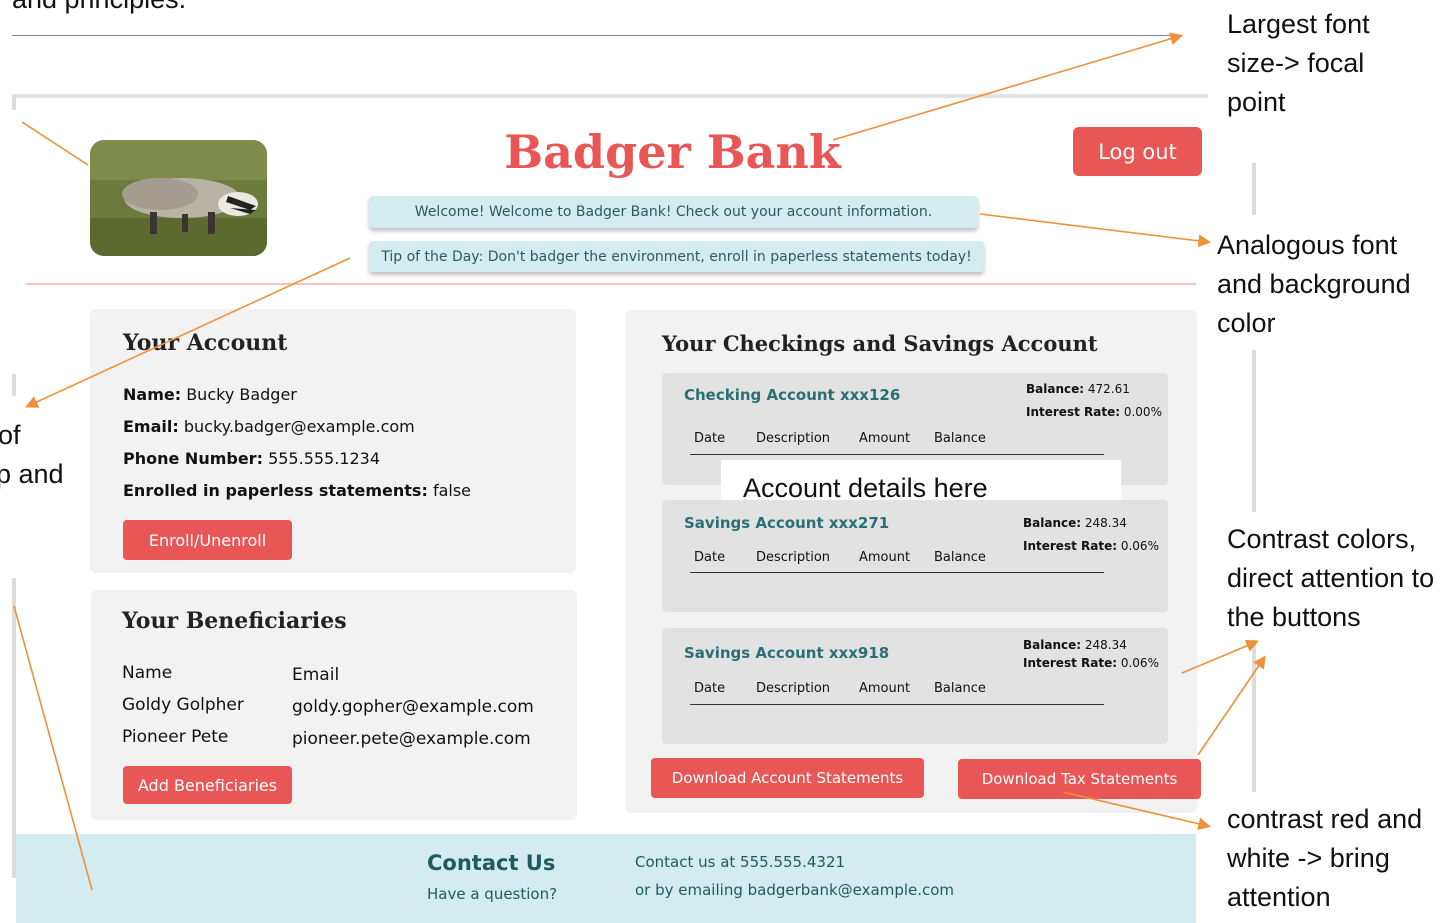 The width and height of the screenshot is (1440, 923). I want to click on mockup-left-edge, so click(14, 103).